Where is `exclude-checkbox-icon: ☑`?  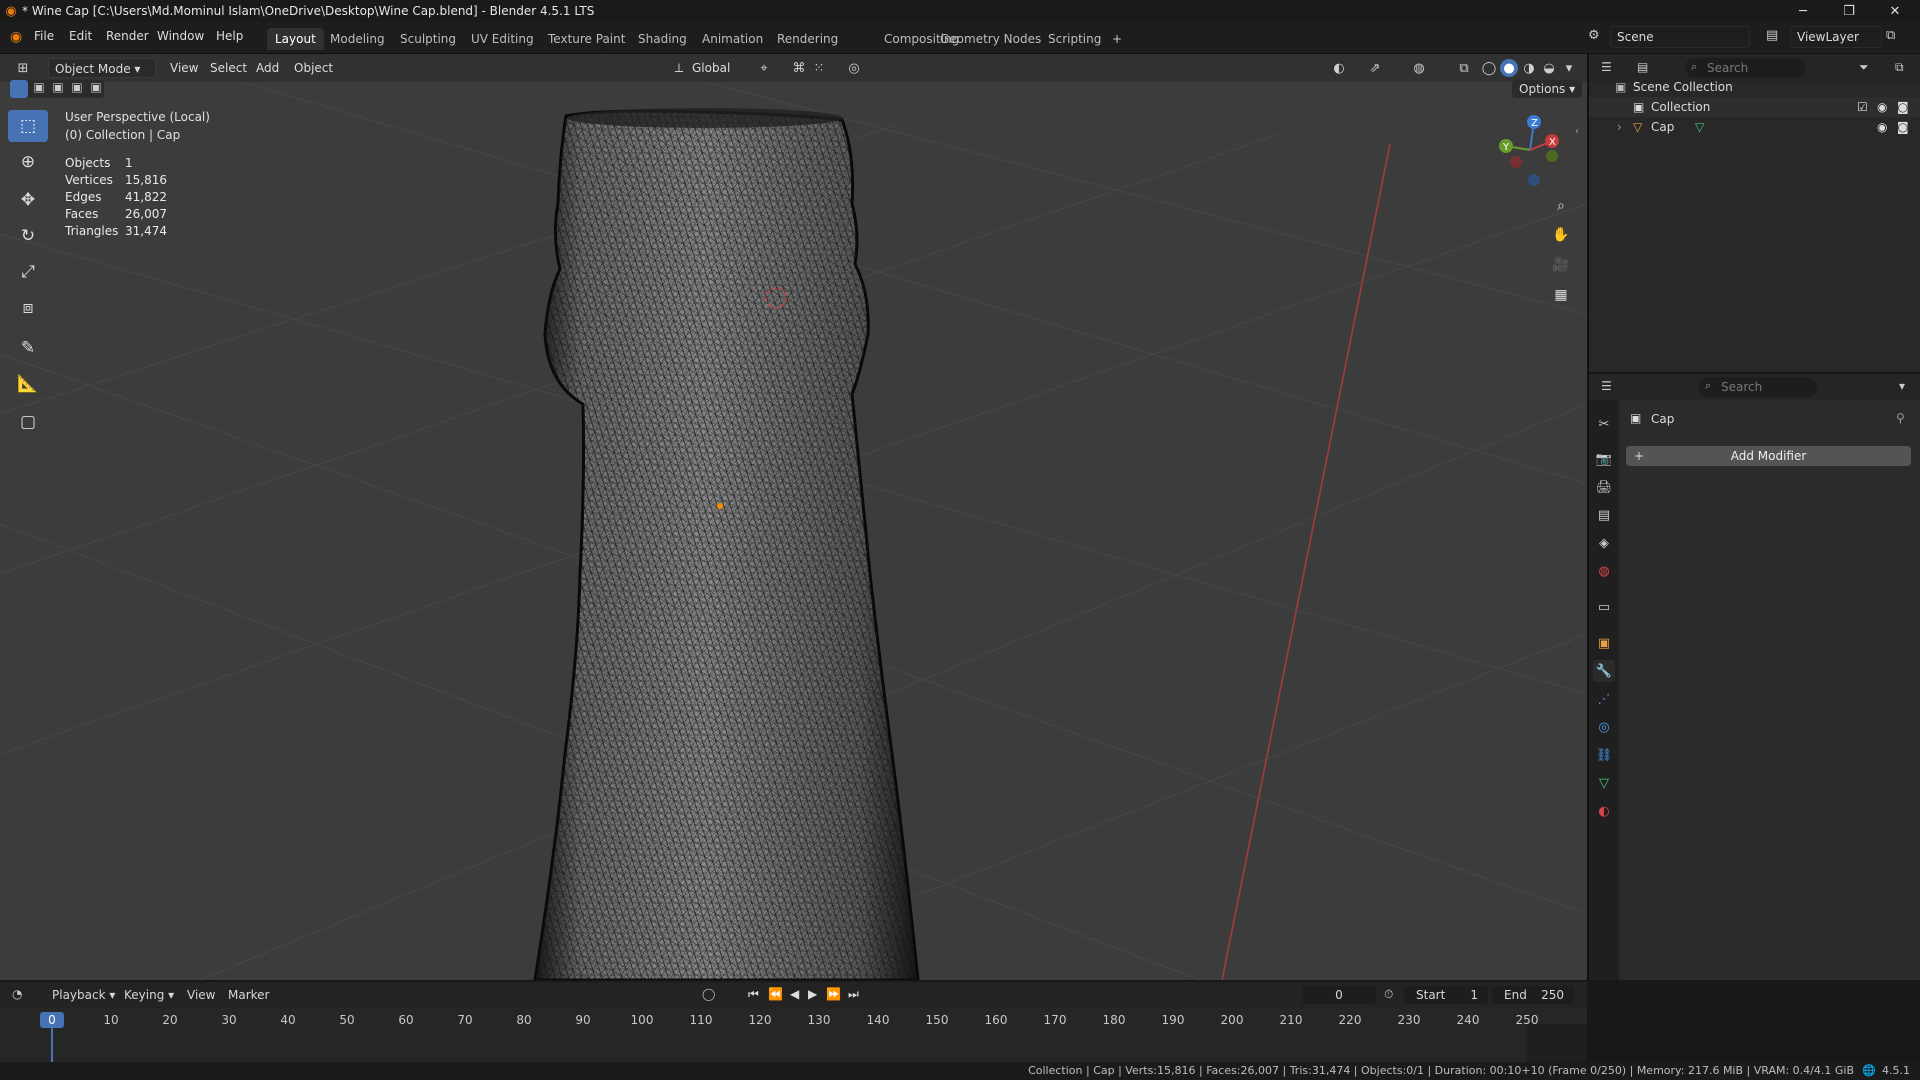 exclude-checkbox-icon: ☑ is located at coordinates (1862, 107).